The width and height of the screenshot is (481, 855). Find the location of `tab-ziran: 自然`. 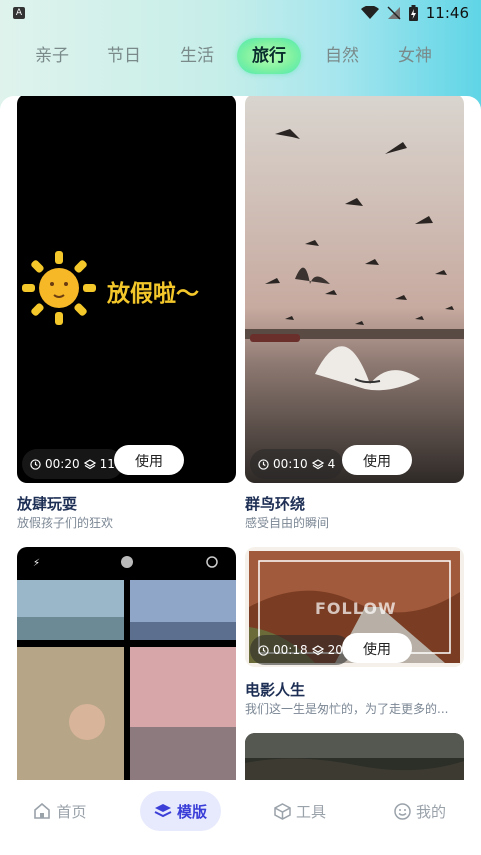

tab-ziran: 自然 is located at coordinates (342, 56).